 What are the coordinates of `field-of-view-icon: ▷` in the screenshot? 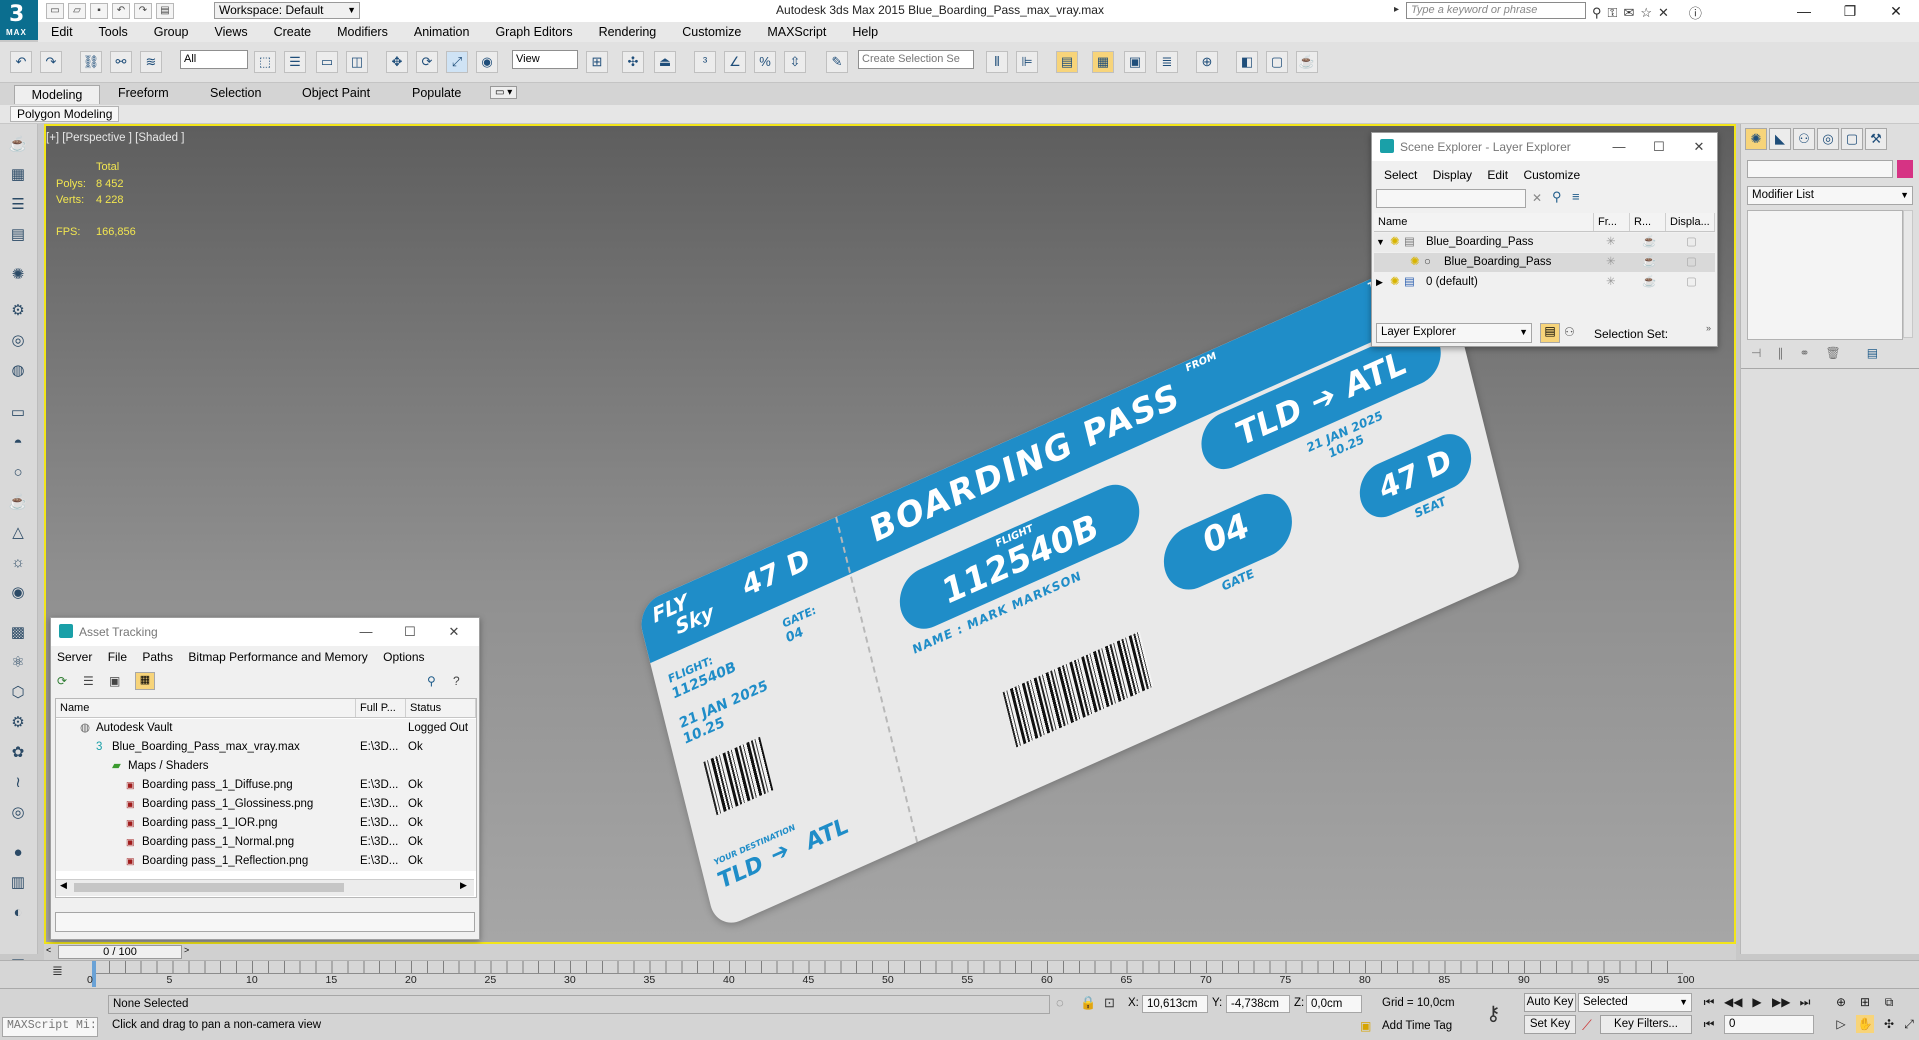 It's located at (1841, 1024).